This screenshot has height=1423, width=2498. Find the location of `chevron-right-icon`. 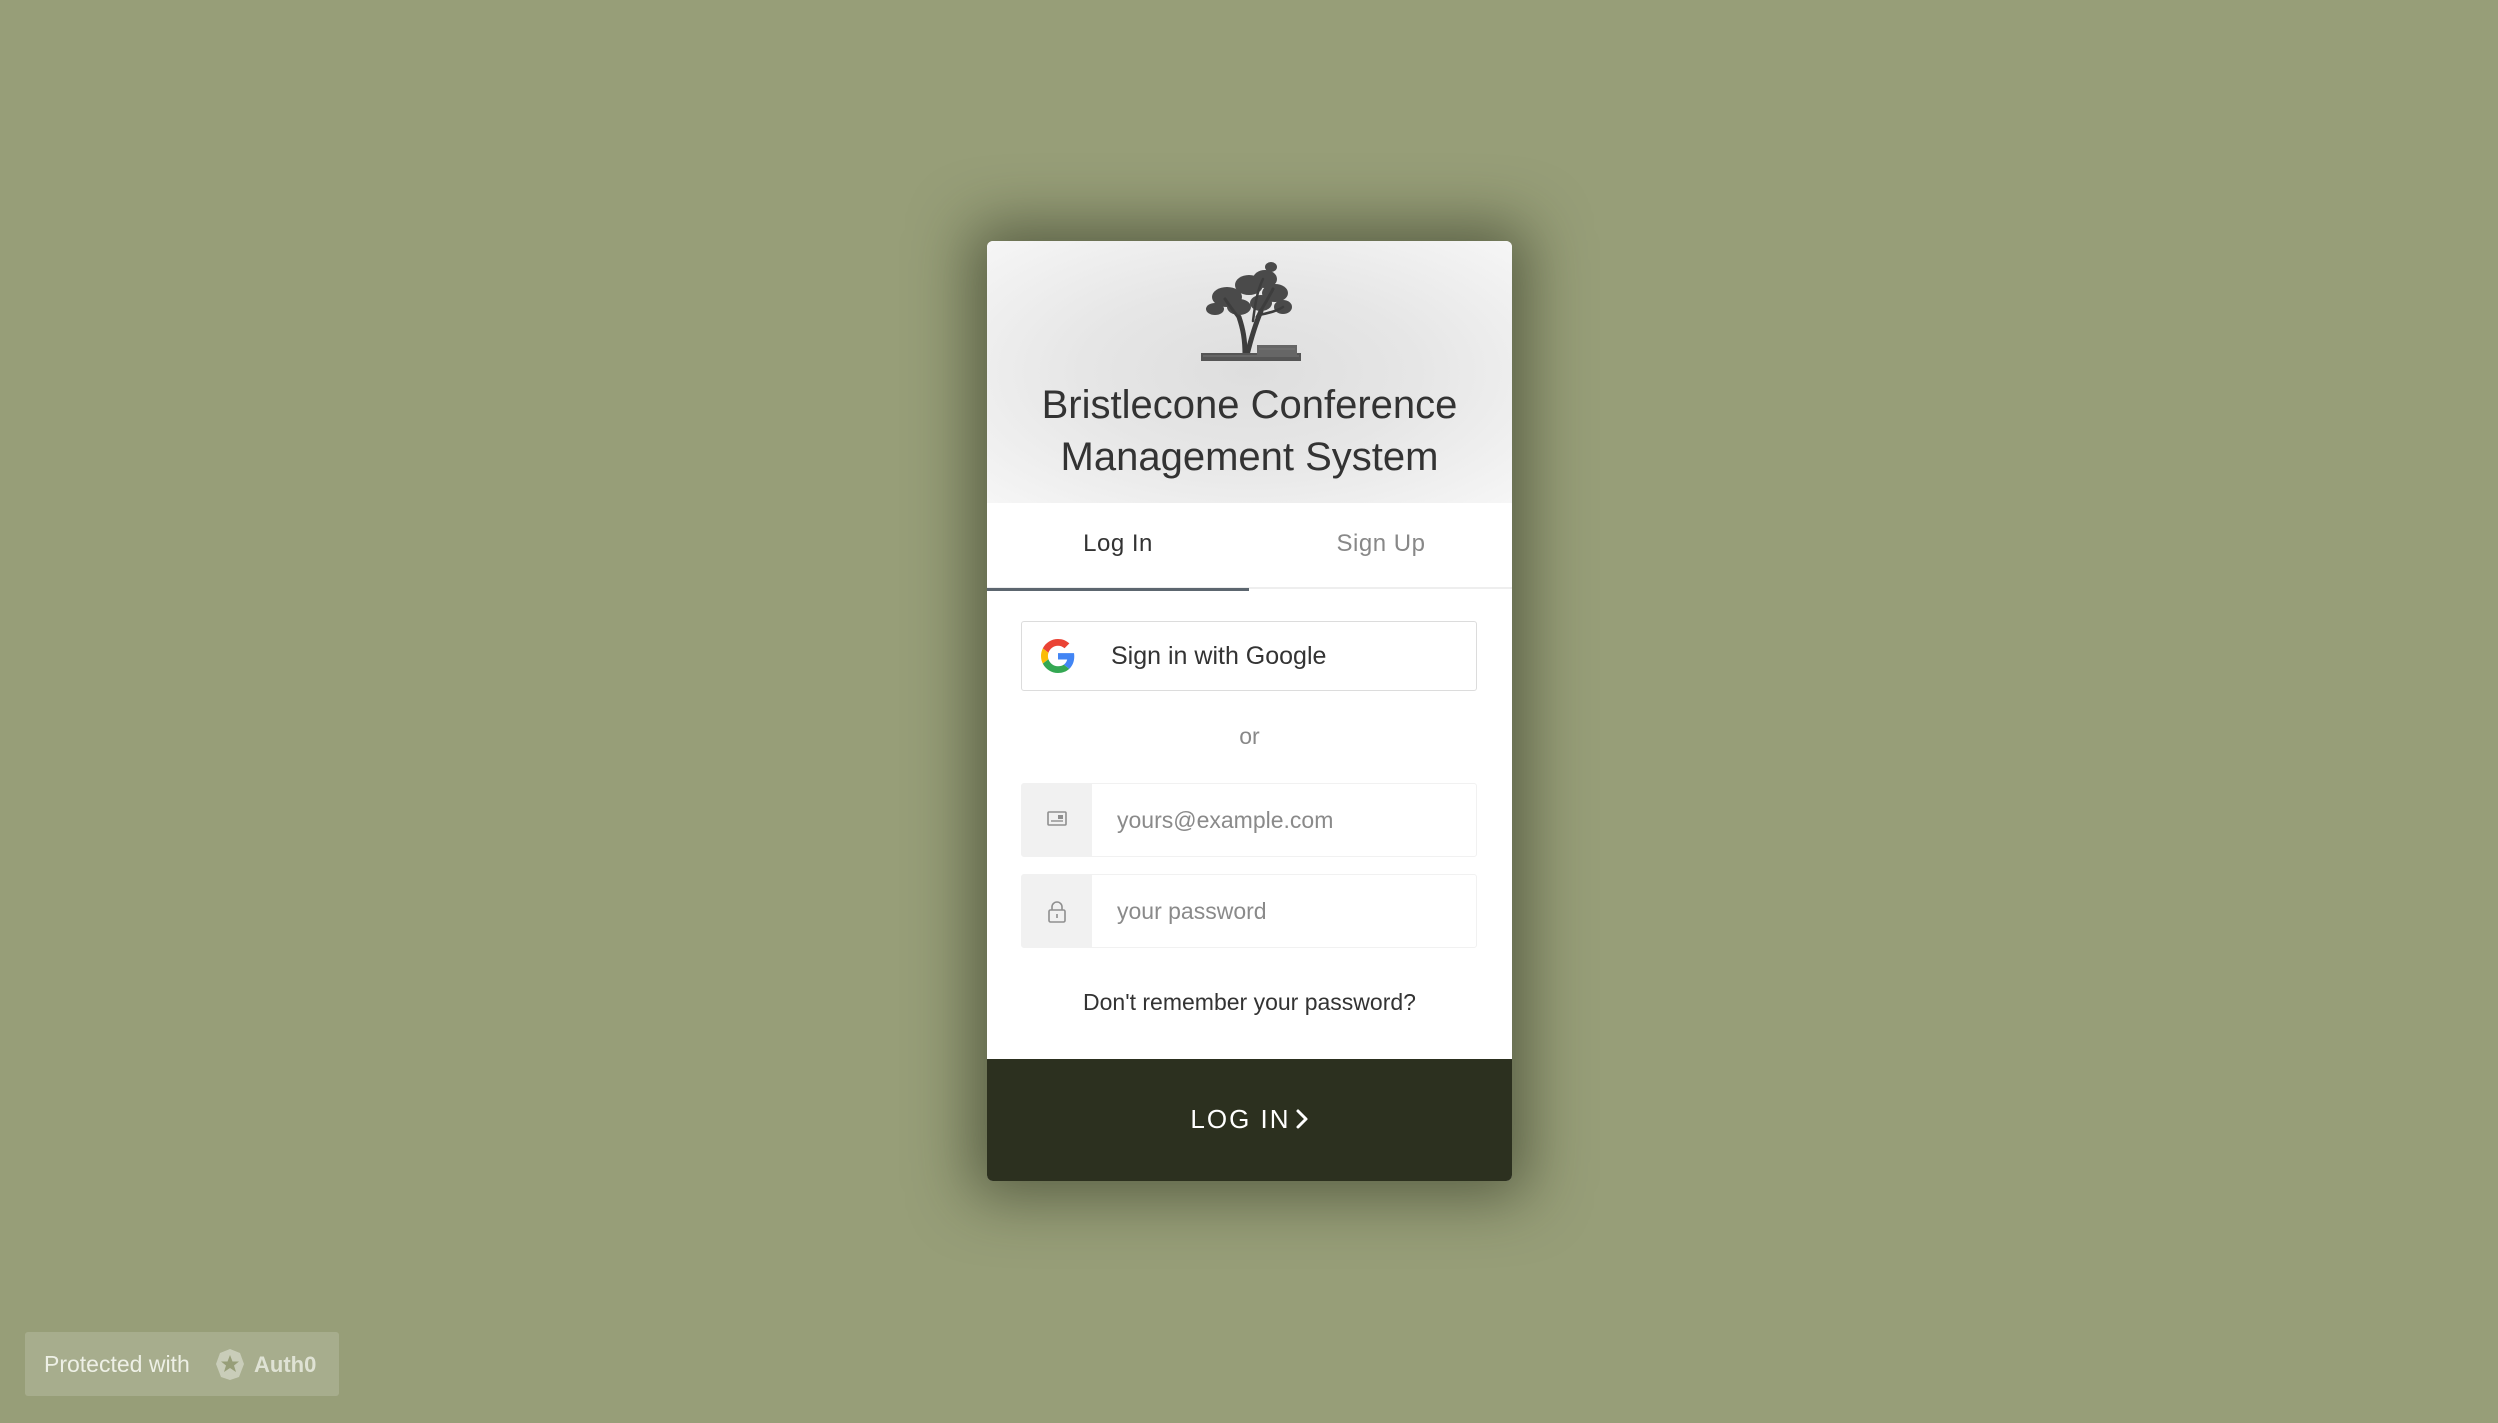

chevron-right-icon is located at coordinates (1302, 1119).